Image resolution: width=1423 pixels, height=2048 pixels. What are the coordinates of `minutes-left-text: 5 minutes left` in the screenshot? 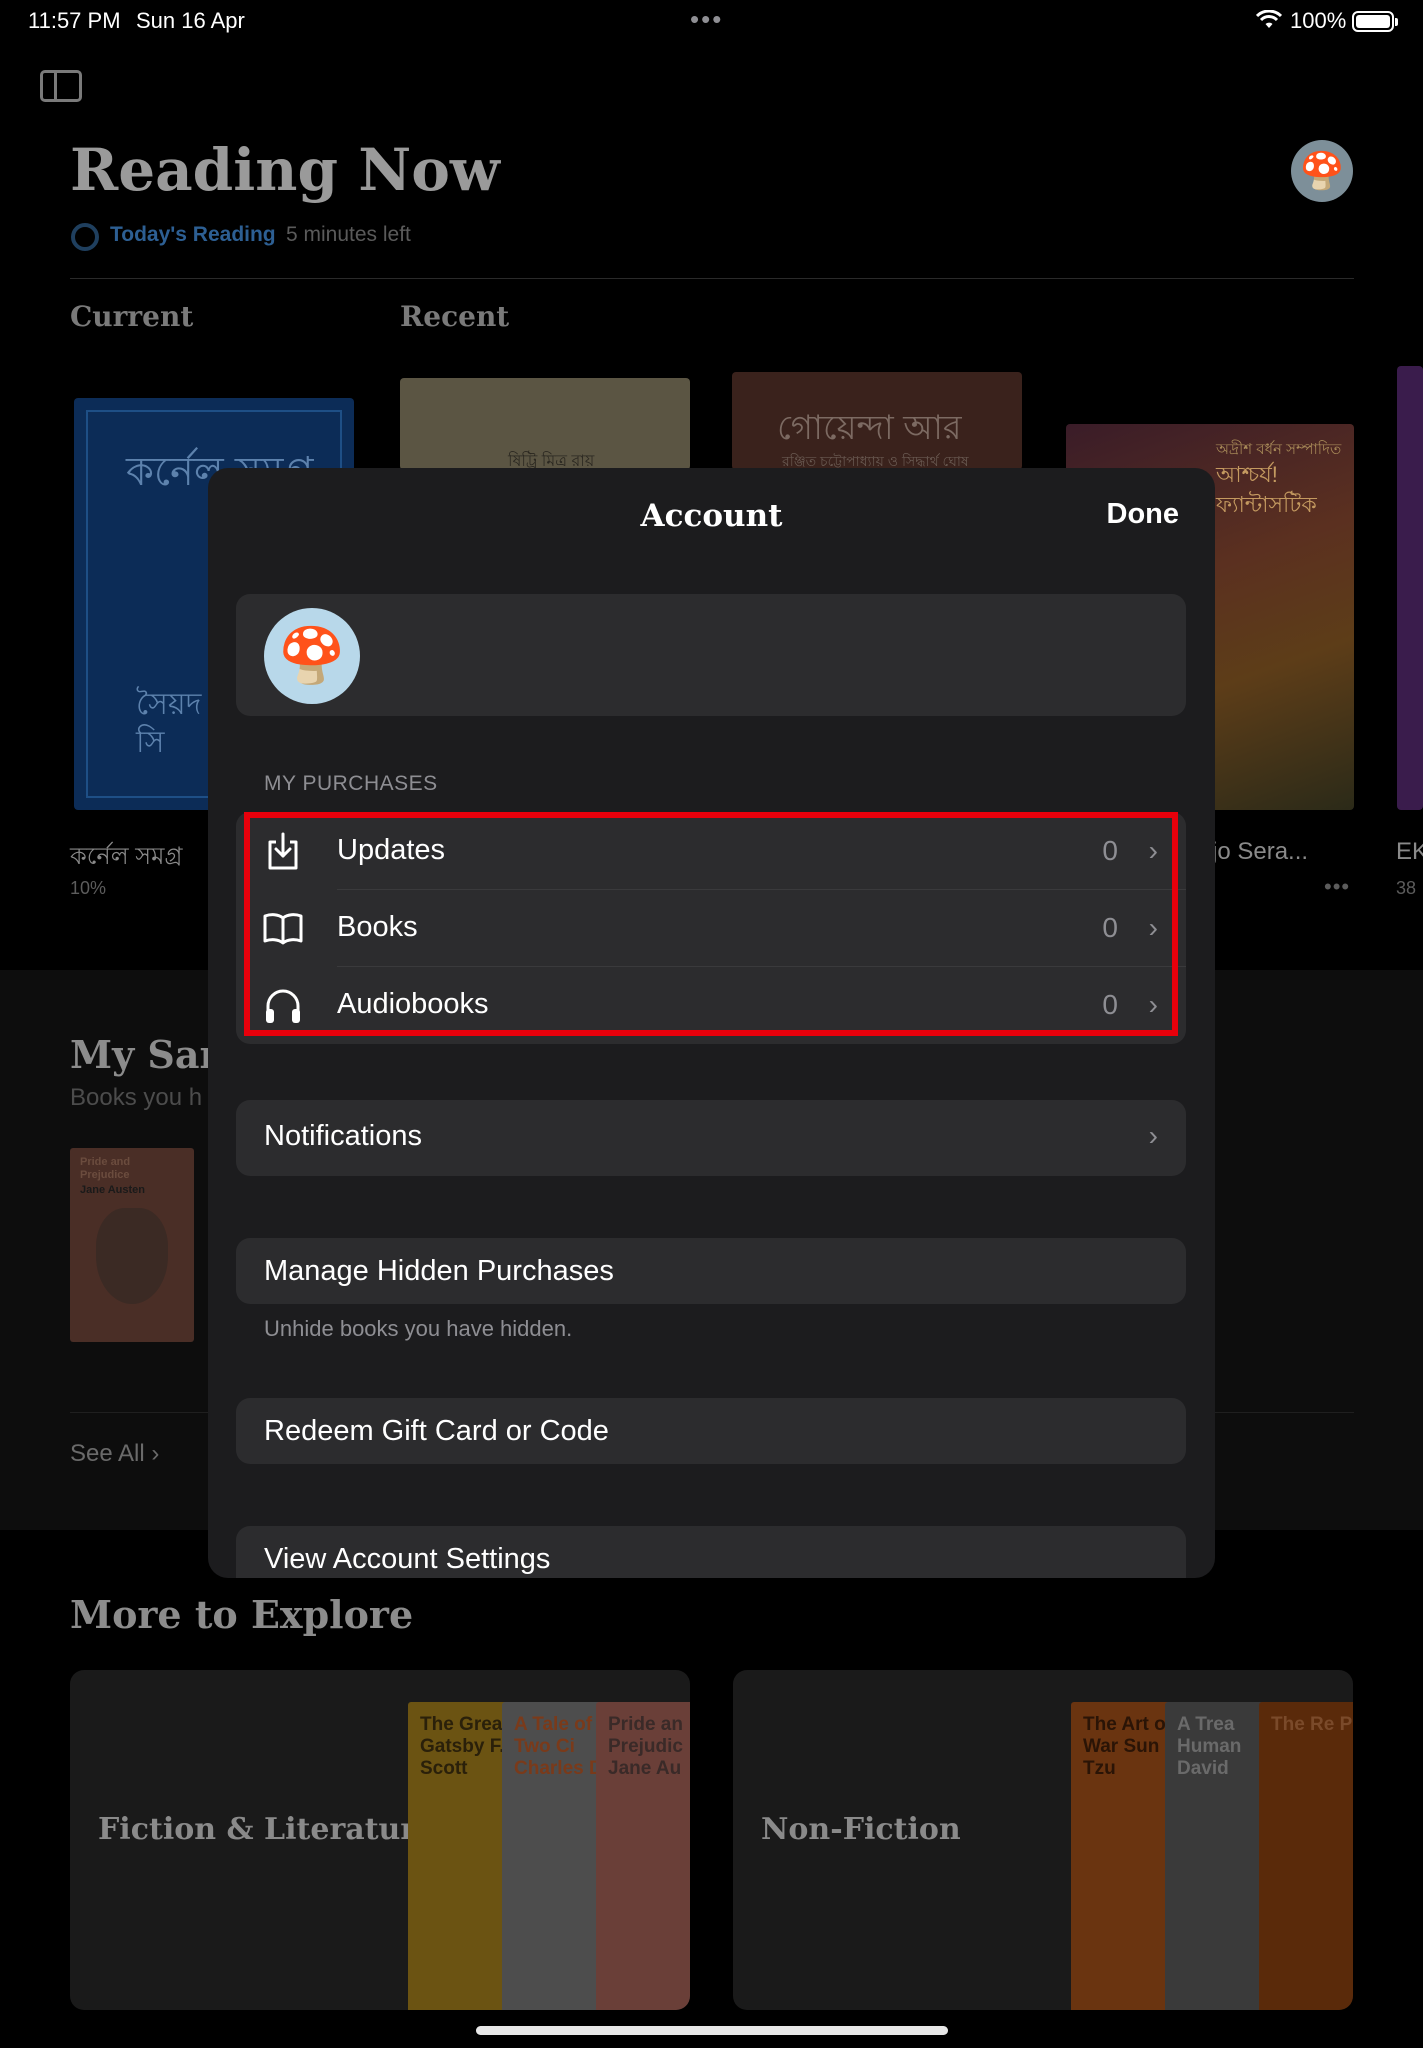 It's located at (348, 234).